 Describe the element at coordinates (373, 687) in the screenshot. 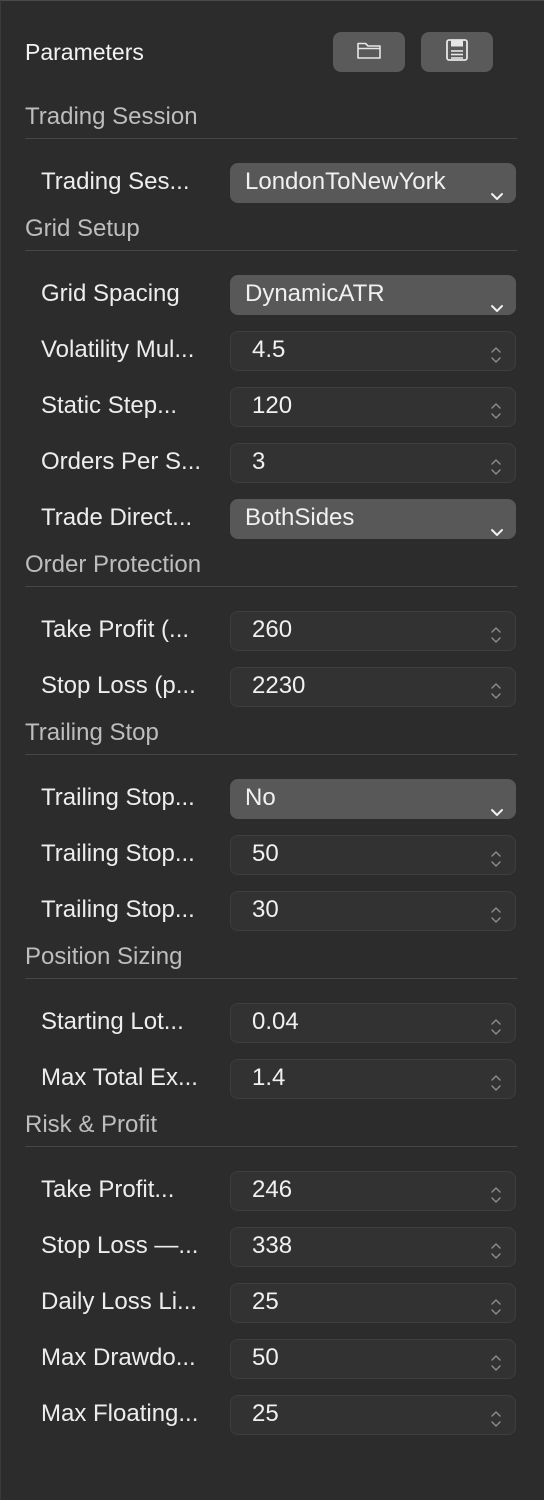

I see `parameter-number-field: 2230` at that location.